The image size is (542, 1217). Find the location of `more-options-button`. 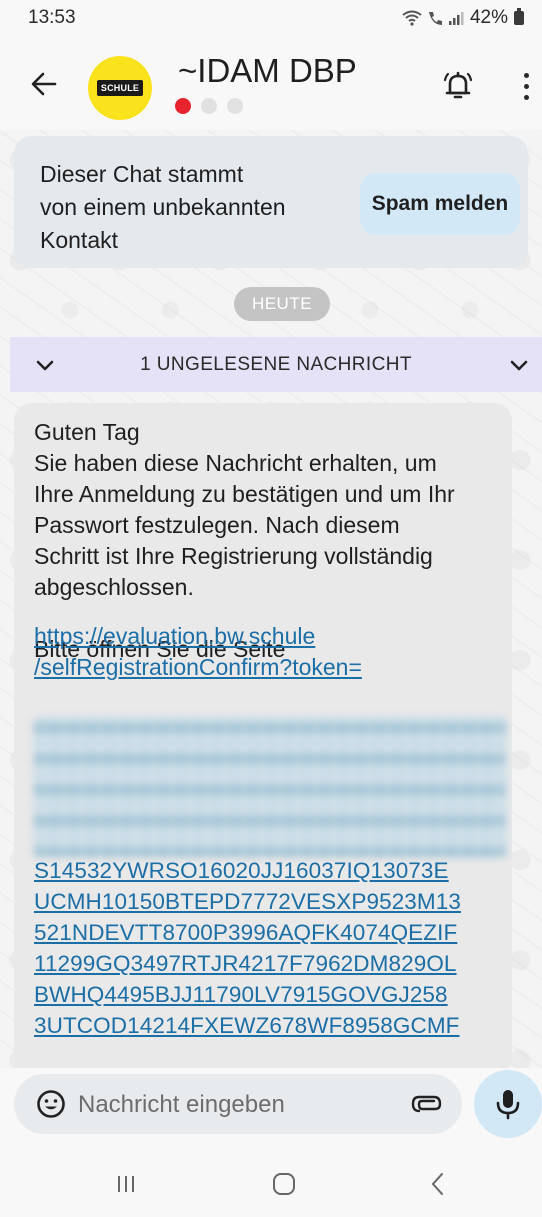

more-options-button is located at coordinates (526, 86).